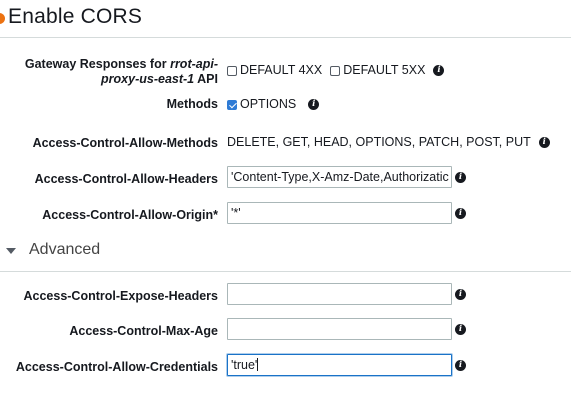  I want to click on allow-credentials-label: Access-Control-Allow-Credentials, so click(116, 367).